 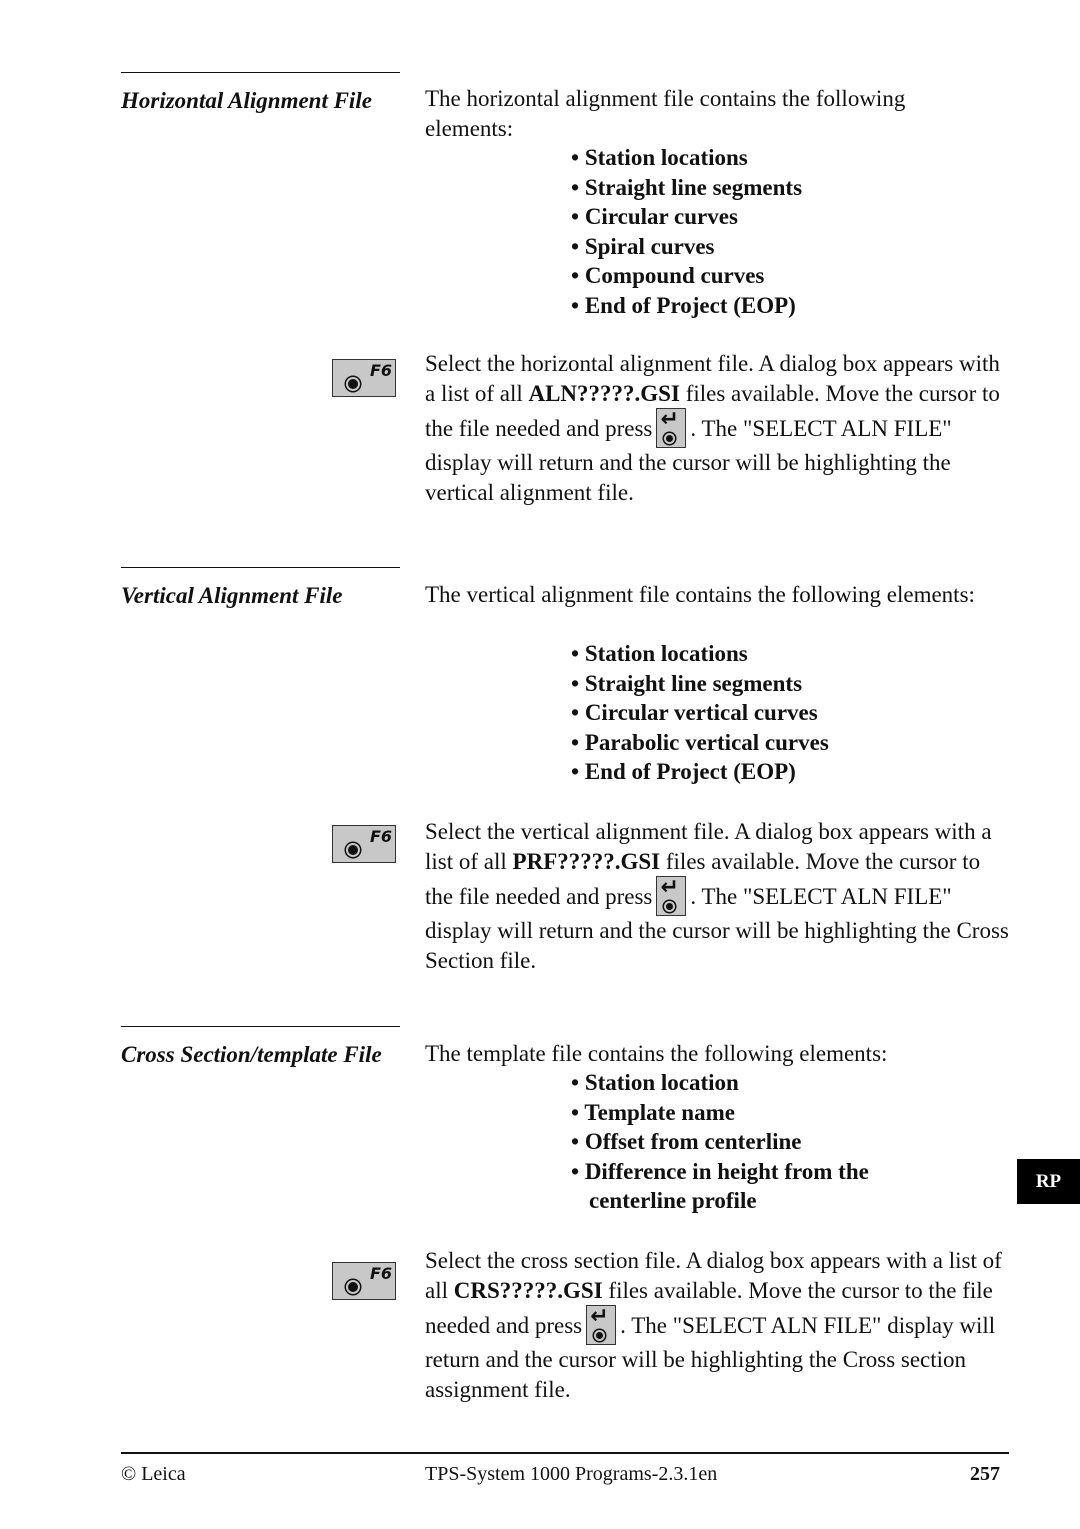 I want to click on list-item: • Difference in height from the, so click(x=720, y=1171).